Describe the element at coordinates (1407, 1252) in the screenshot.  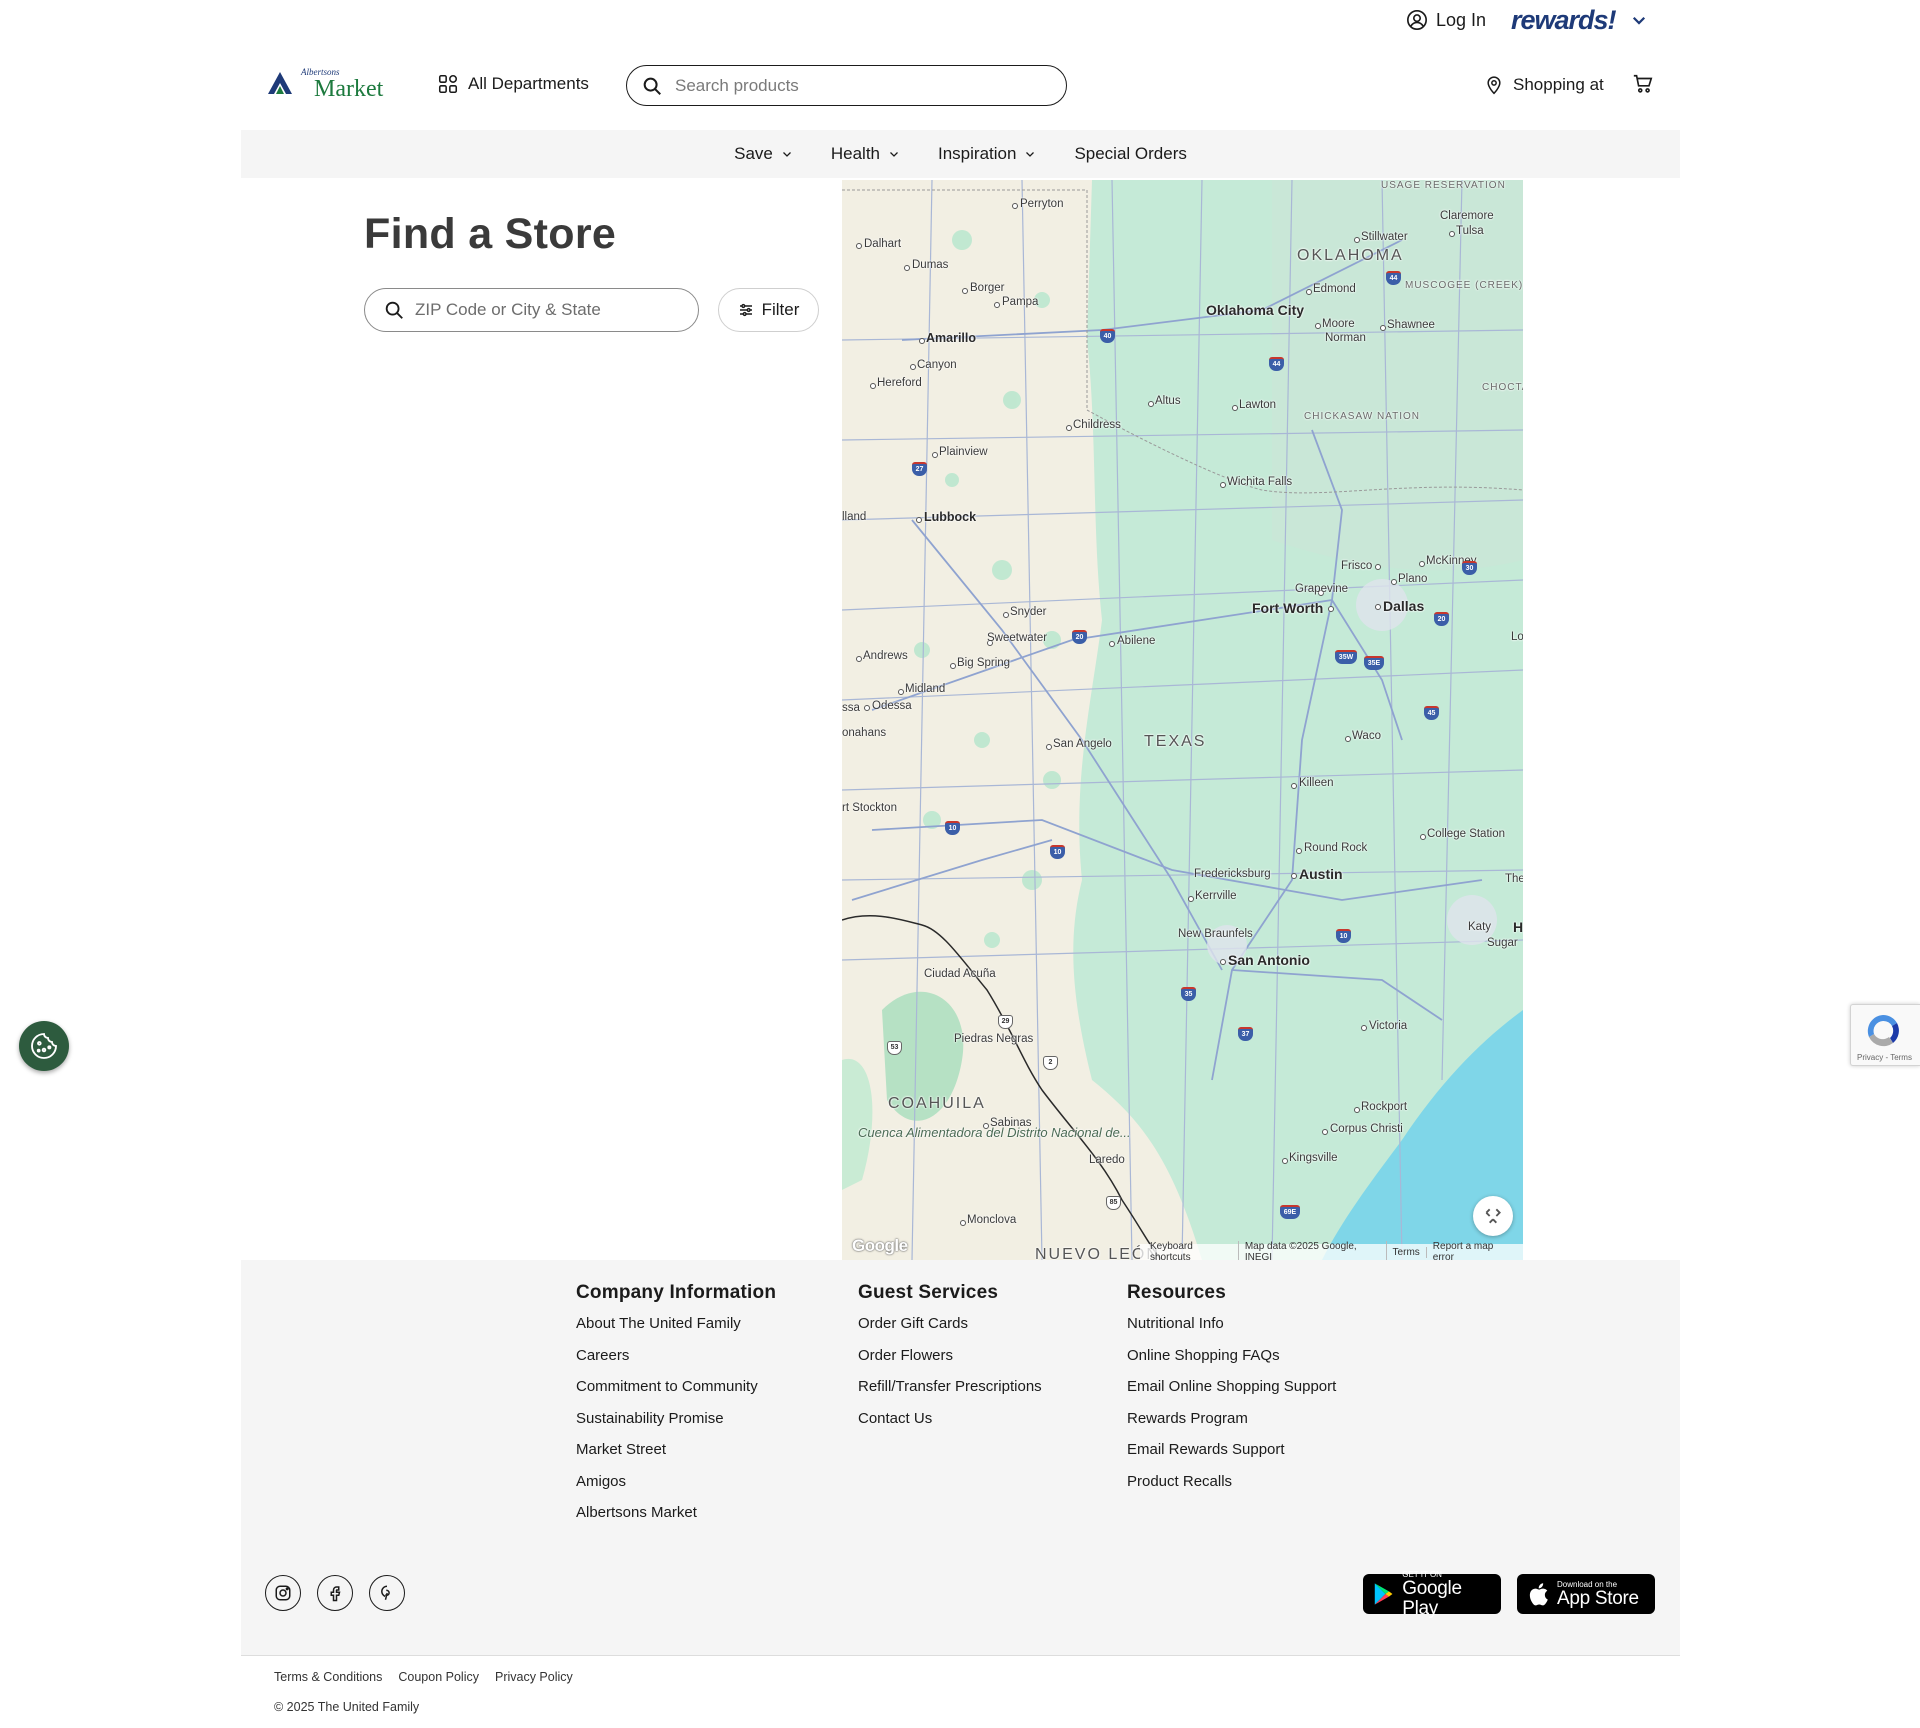
I see `map-terms-link: Terms` at that location.